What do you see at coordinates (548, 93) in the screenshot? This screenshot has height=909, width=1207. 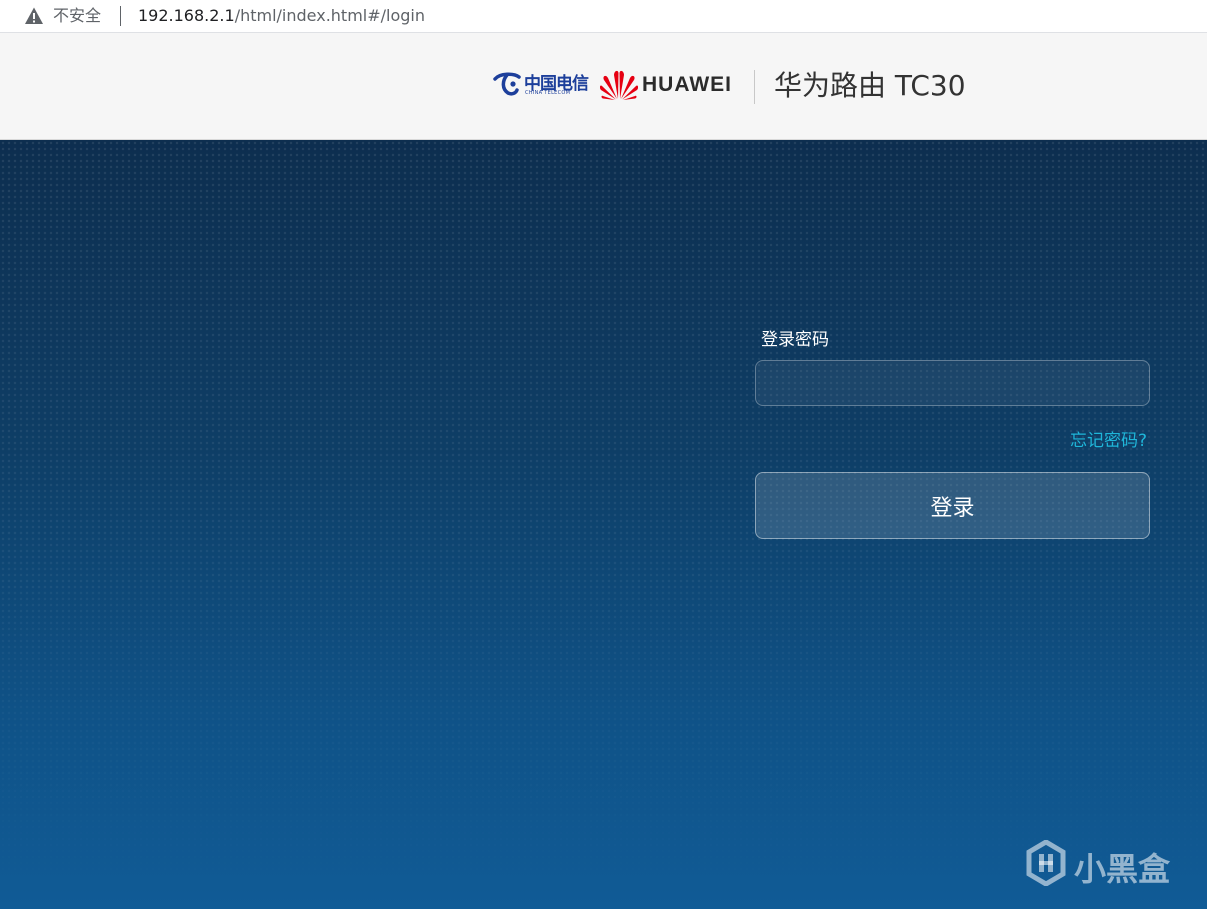 I see `china-telecom-name-en: CHINA TELECOM` at bounding box center [548, 93].